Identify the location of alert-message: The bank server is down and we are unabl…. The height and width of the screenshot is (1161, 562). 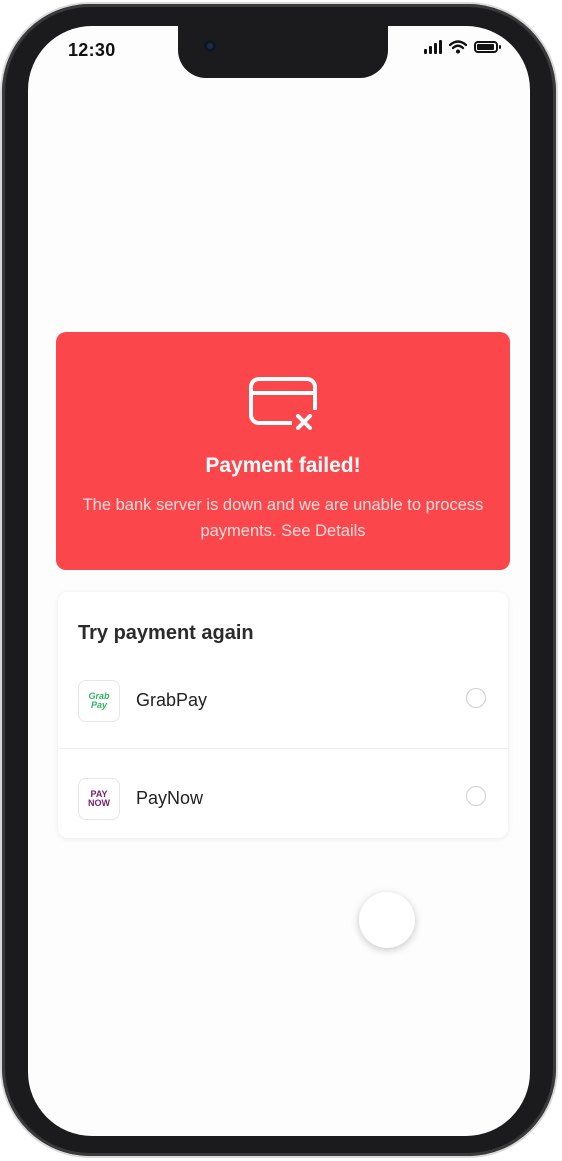
(283, 518).